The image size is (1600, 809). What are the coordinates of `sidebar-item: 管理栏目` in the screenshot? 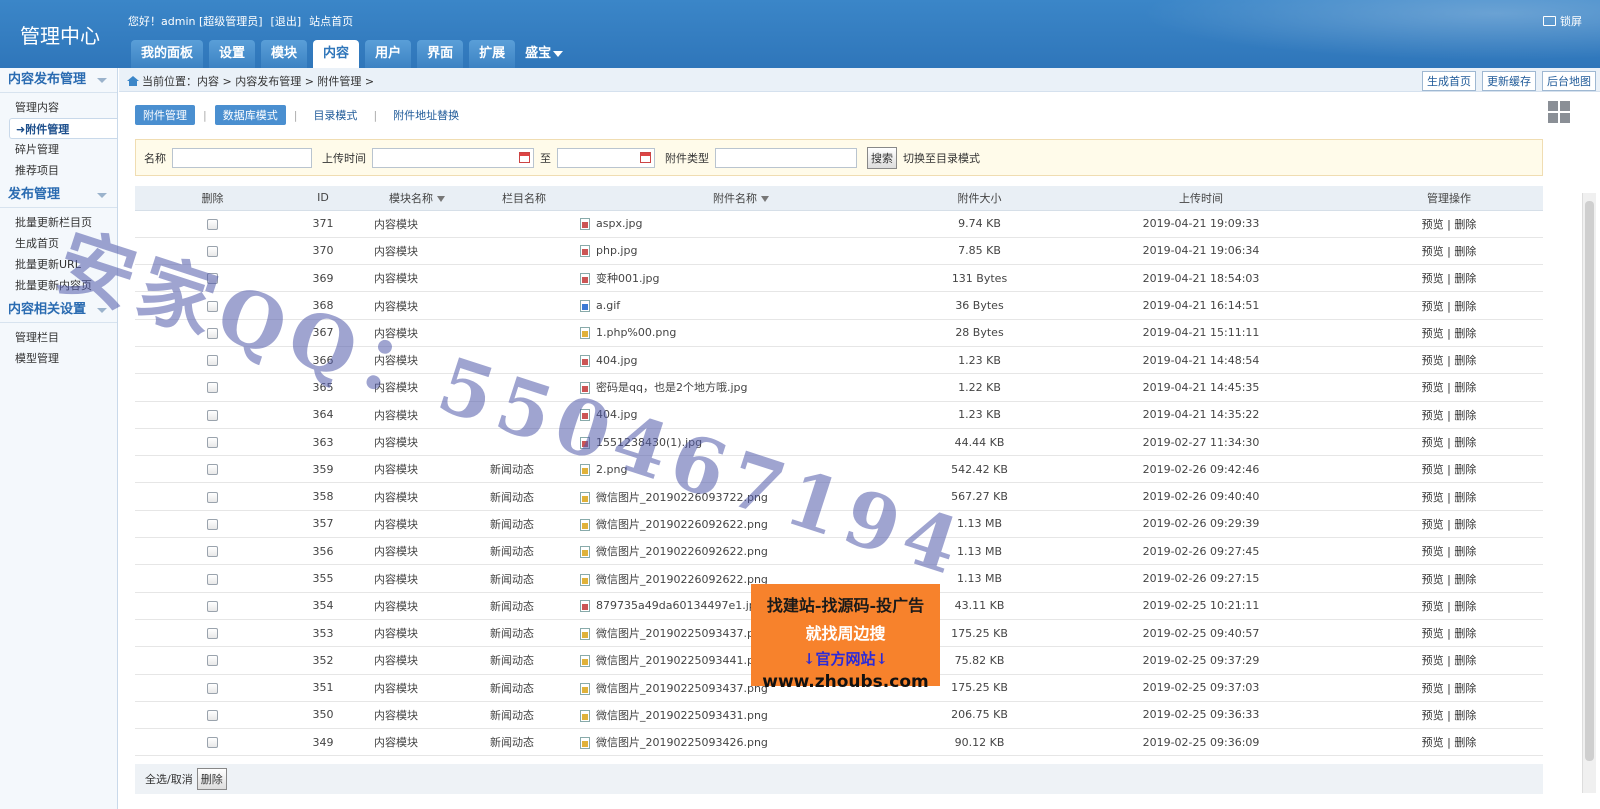 It's located at (58, 337).